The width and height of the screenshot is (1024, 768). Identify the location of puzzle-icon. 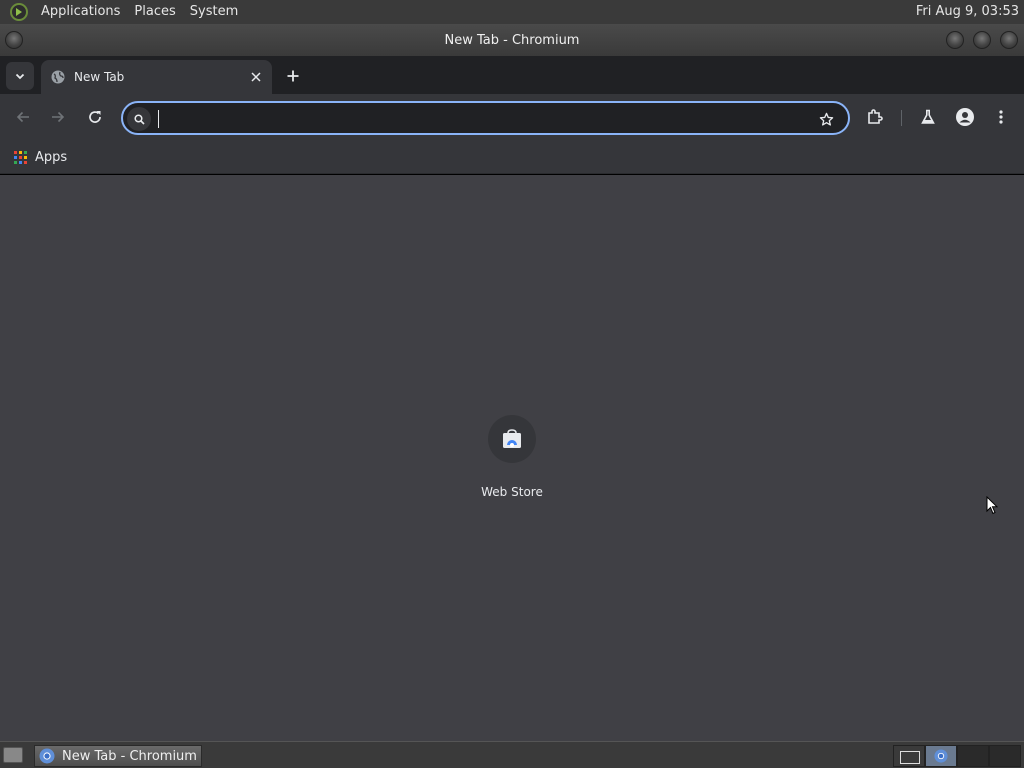
(875, 116).